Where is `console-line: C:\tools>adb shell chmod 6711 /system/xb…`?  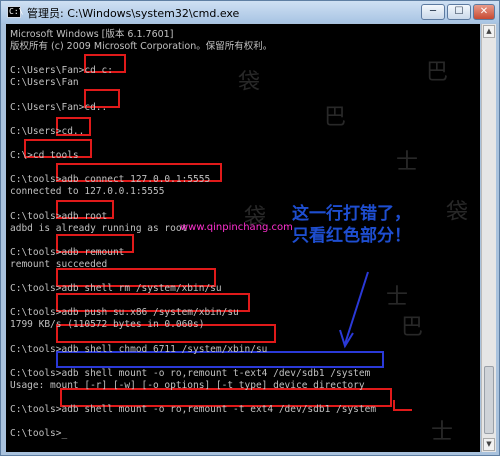 console-line: C:\tools>adb shell chmod 6711 /system/xb… is located at coordinates (139, 349).